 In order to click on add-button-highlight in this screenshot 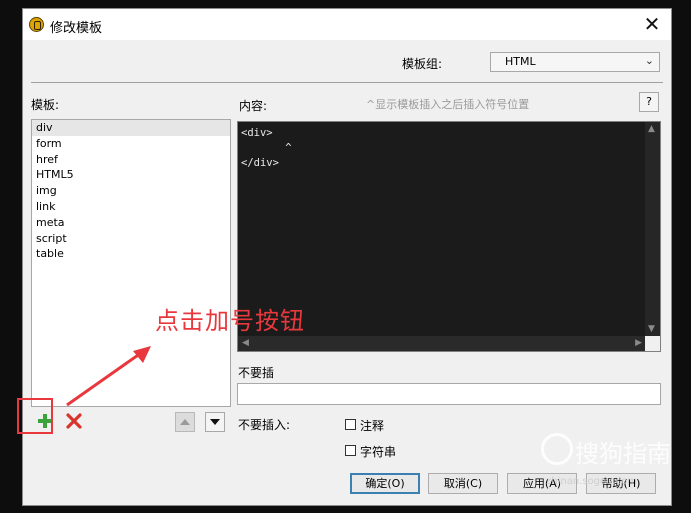, I will do `click(35, 416)`.